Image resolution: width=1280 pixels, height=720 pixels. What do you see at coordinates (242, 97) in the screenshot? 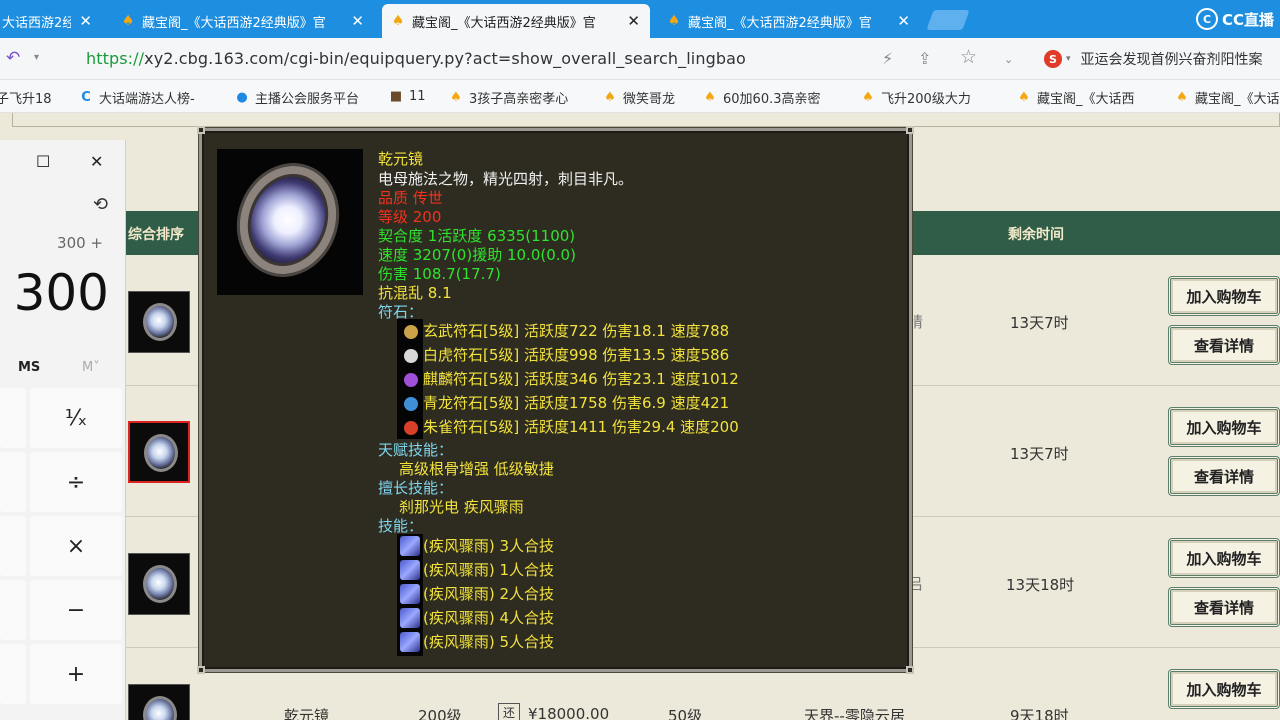
I see `globe-icon: ●` at bounding box center [242, 97].